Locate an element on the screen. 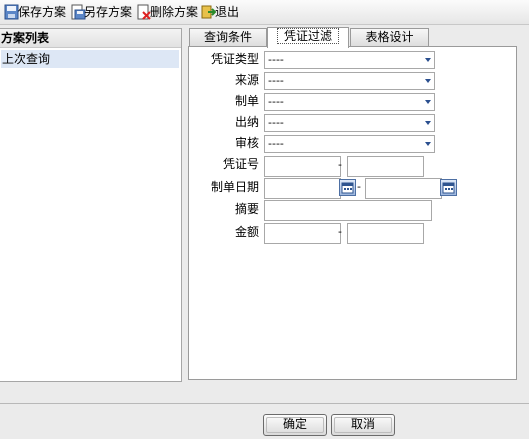  tab-query-conditions: 查询条件 is located at coordinates (228, 37).